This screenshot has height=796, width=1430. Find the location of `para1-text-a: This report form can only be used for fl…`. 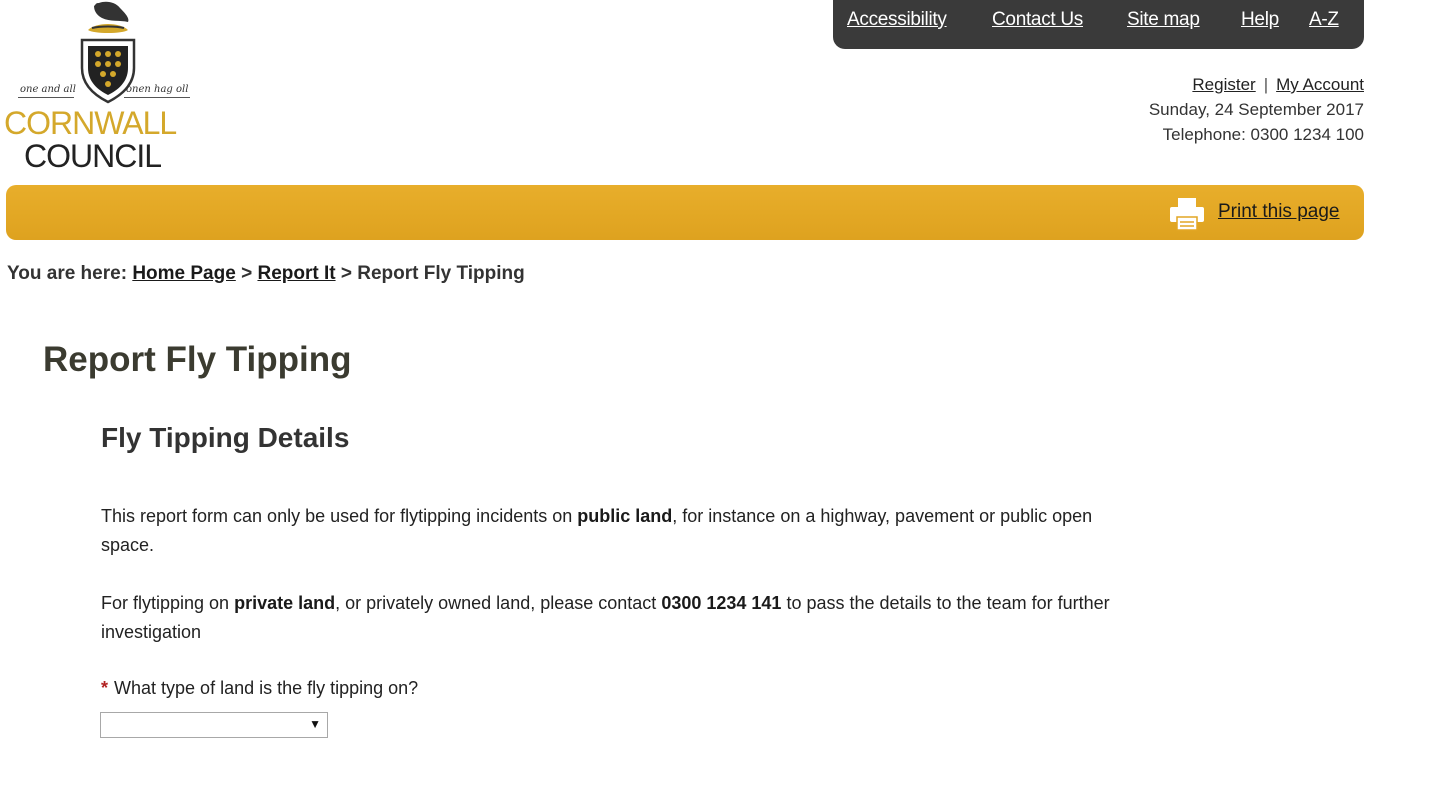

para1-text-a: This report form can only be used for fl… is located at coordinates (339, 516).